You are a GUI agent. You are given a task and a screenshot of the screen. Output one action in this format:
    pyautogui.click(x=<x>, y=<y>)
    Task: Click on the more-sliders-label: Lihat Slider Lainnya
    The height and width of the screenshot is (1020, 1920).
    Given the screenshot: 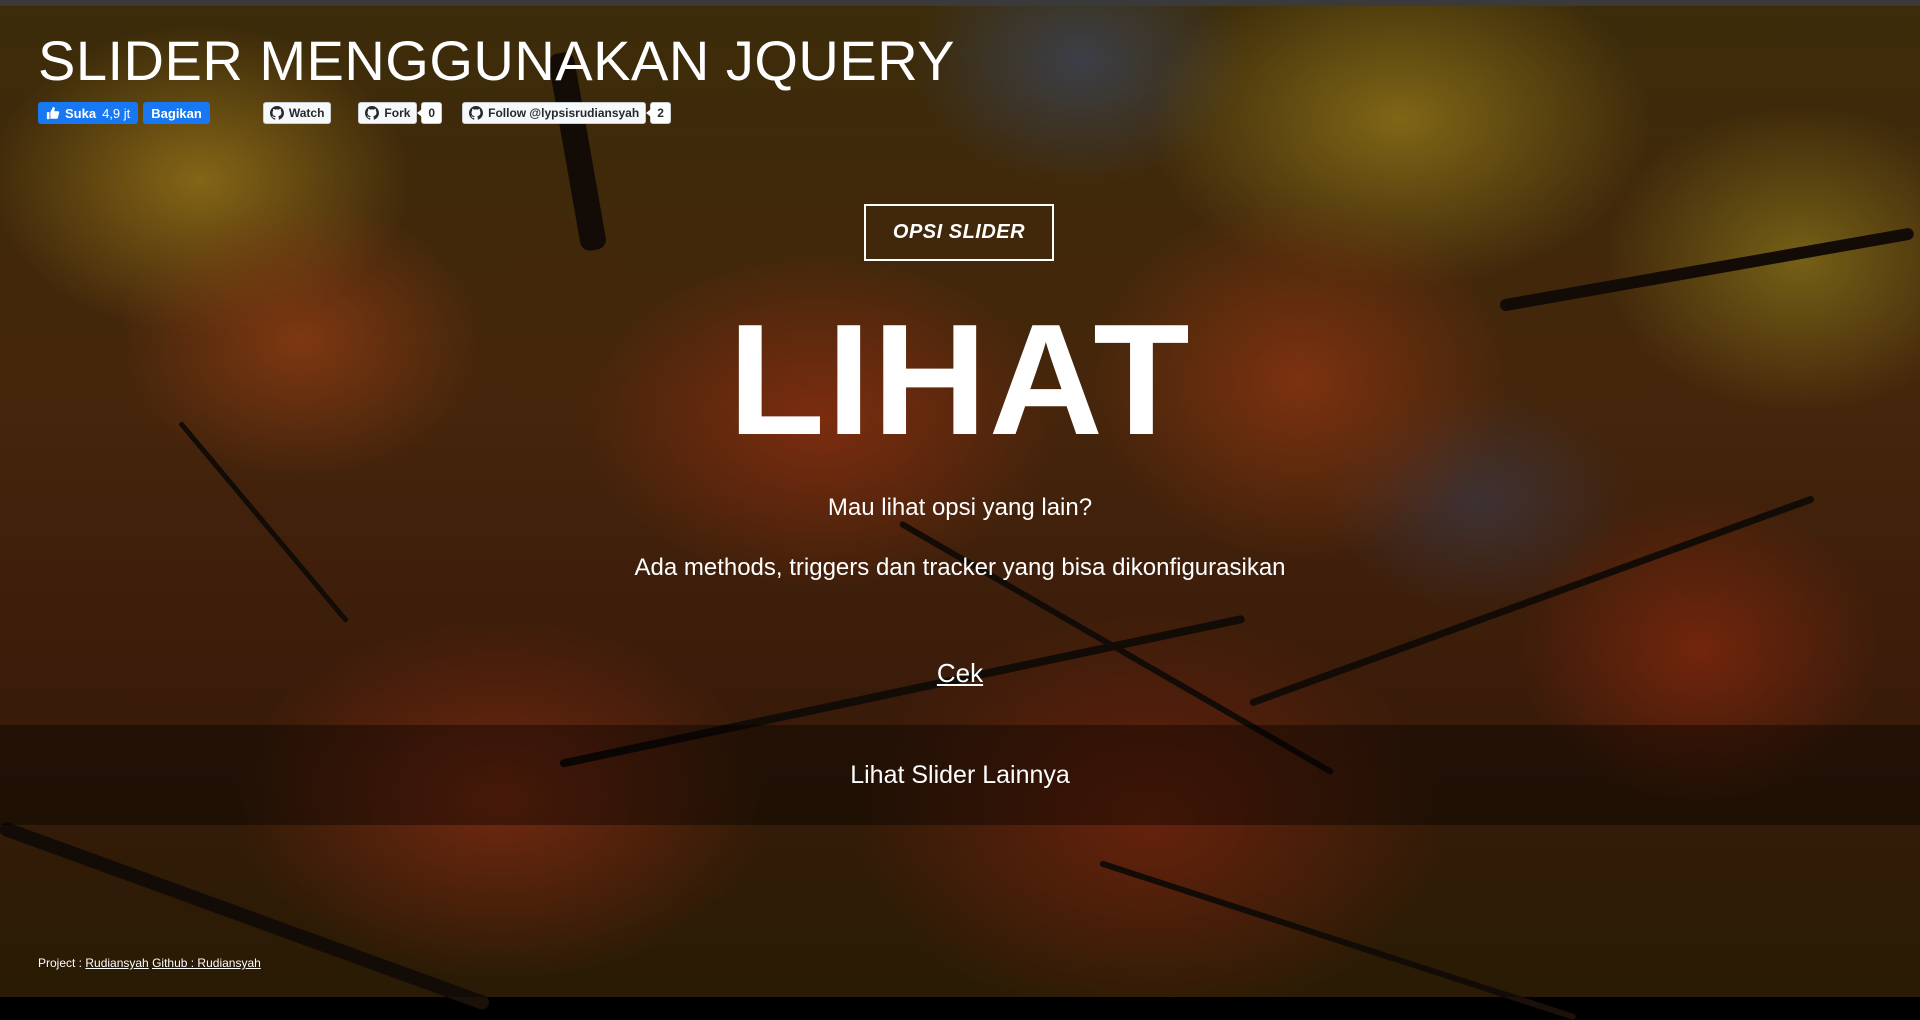 What is the action you would take?
    pyautogui.click(x=960, y=774)
    